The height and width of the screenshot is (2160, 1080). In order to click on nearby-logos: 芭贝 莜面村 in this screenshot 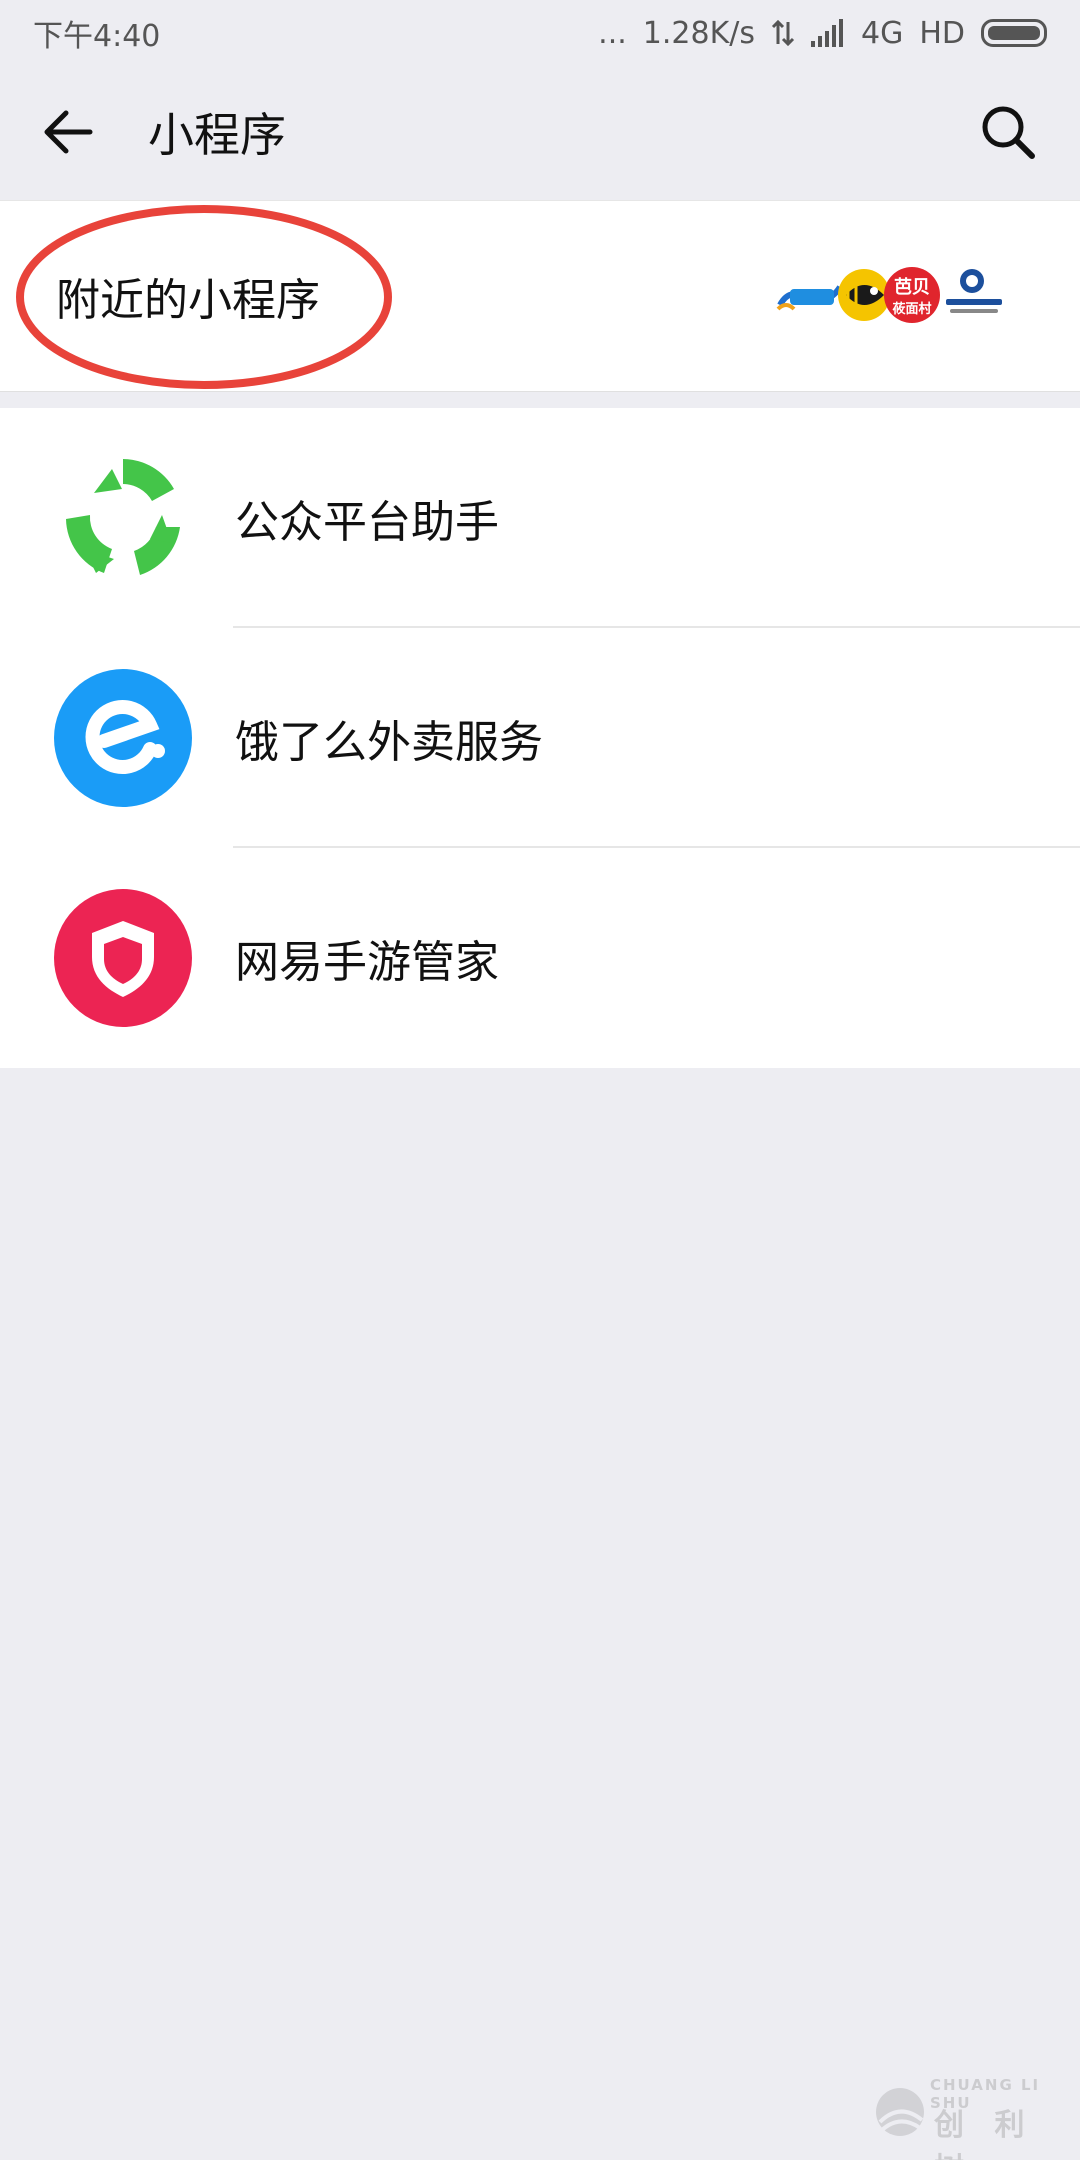, I will do `click(889, 295)`.